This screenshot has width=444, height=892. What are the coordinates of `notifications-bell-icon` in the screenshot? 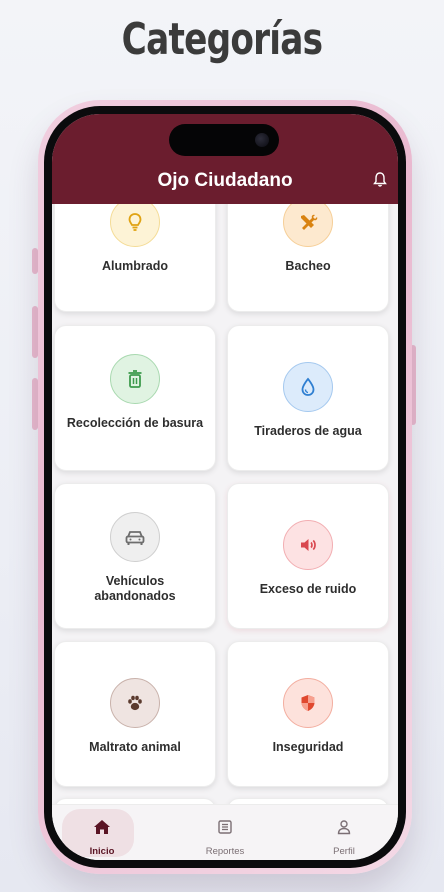 It's located at (380, 180).